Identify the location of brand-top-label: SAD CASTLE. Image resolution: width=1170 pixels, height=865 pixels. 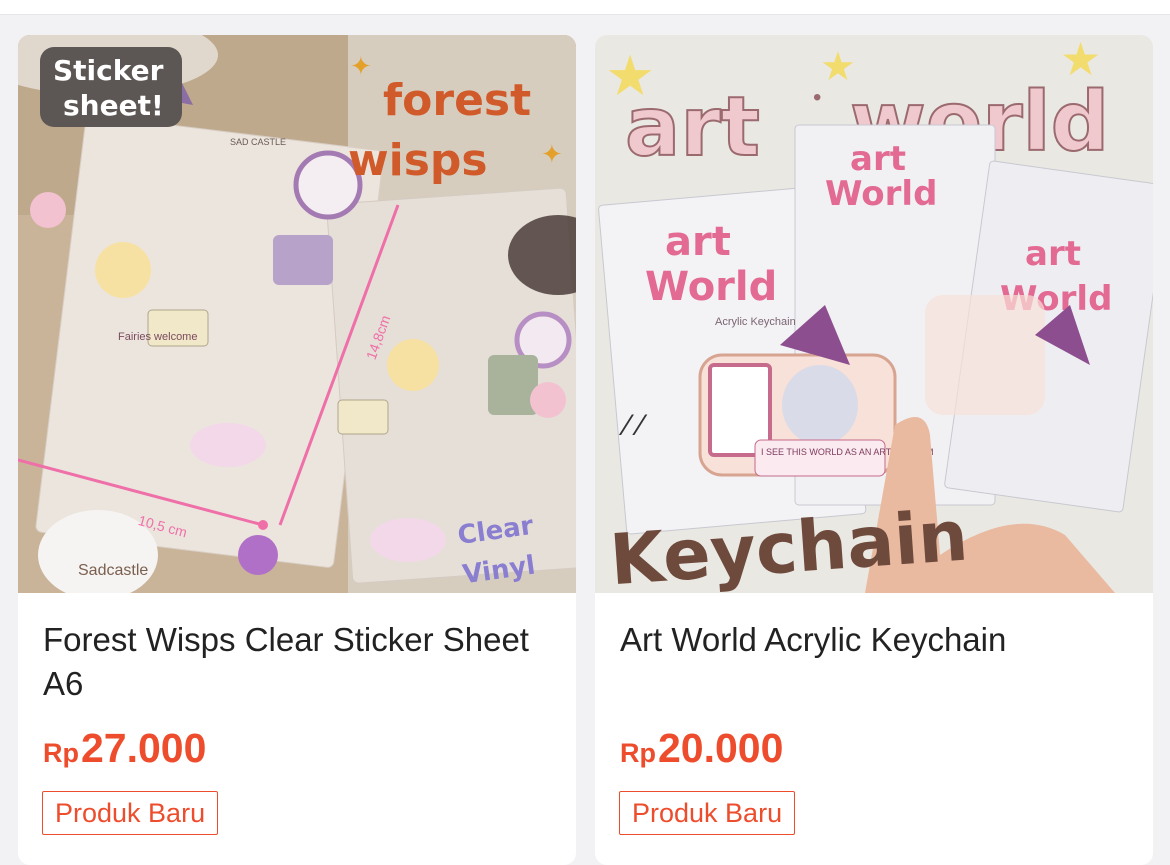
(258, 142).